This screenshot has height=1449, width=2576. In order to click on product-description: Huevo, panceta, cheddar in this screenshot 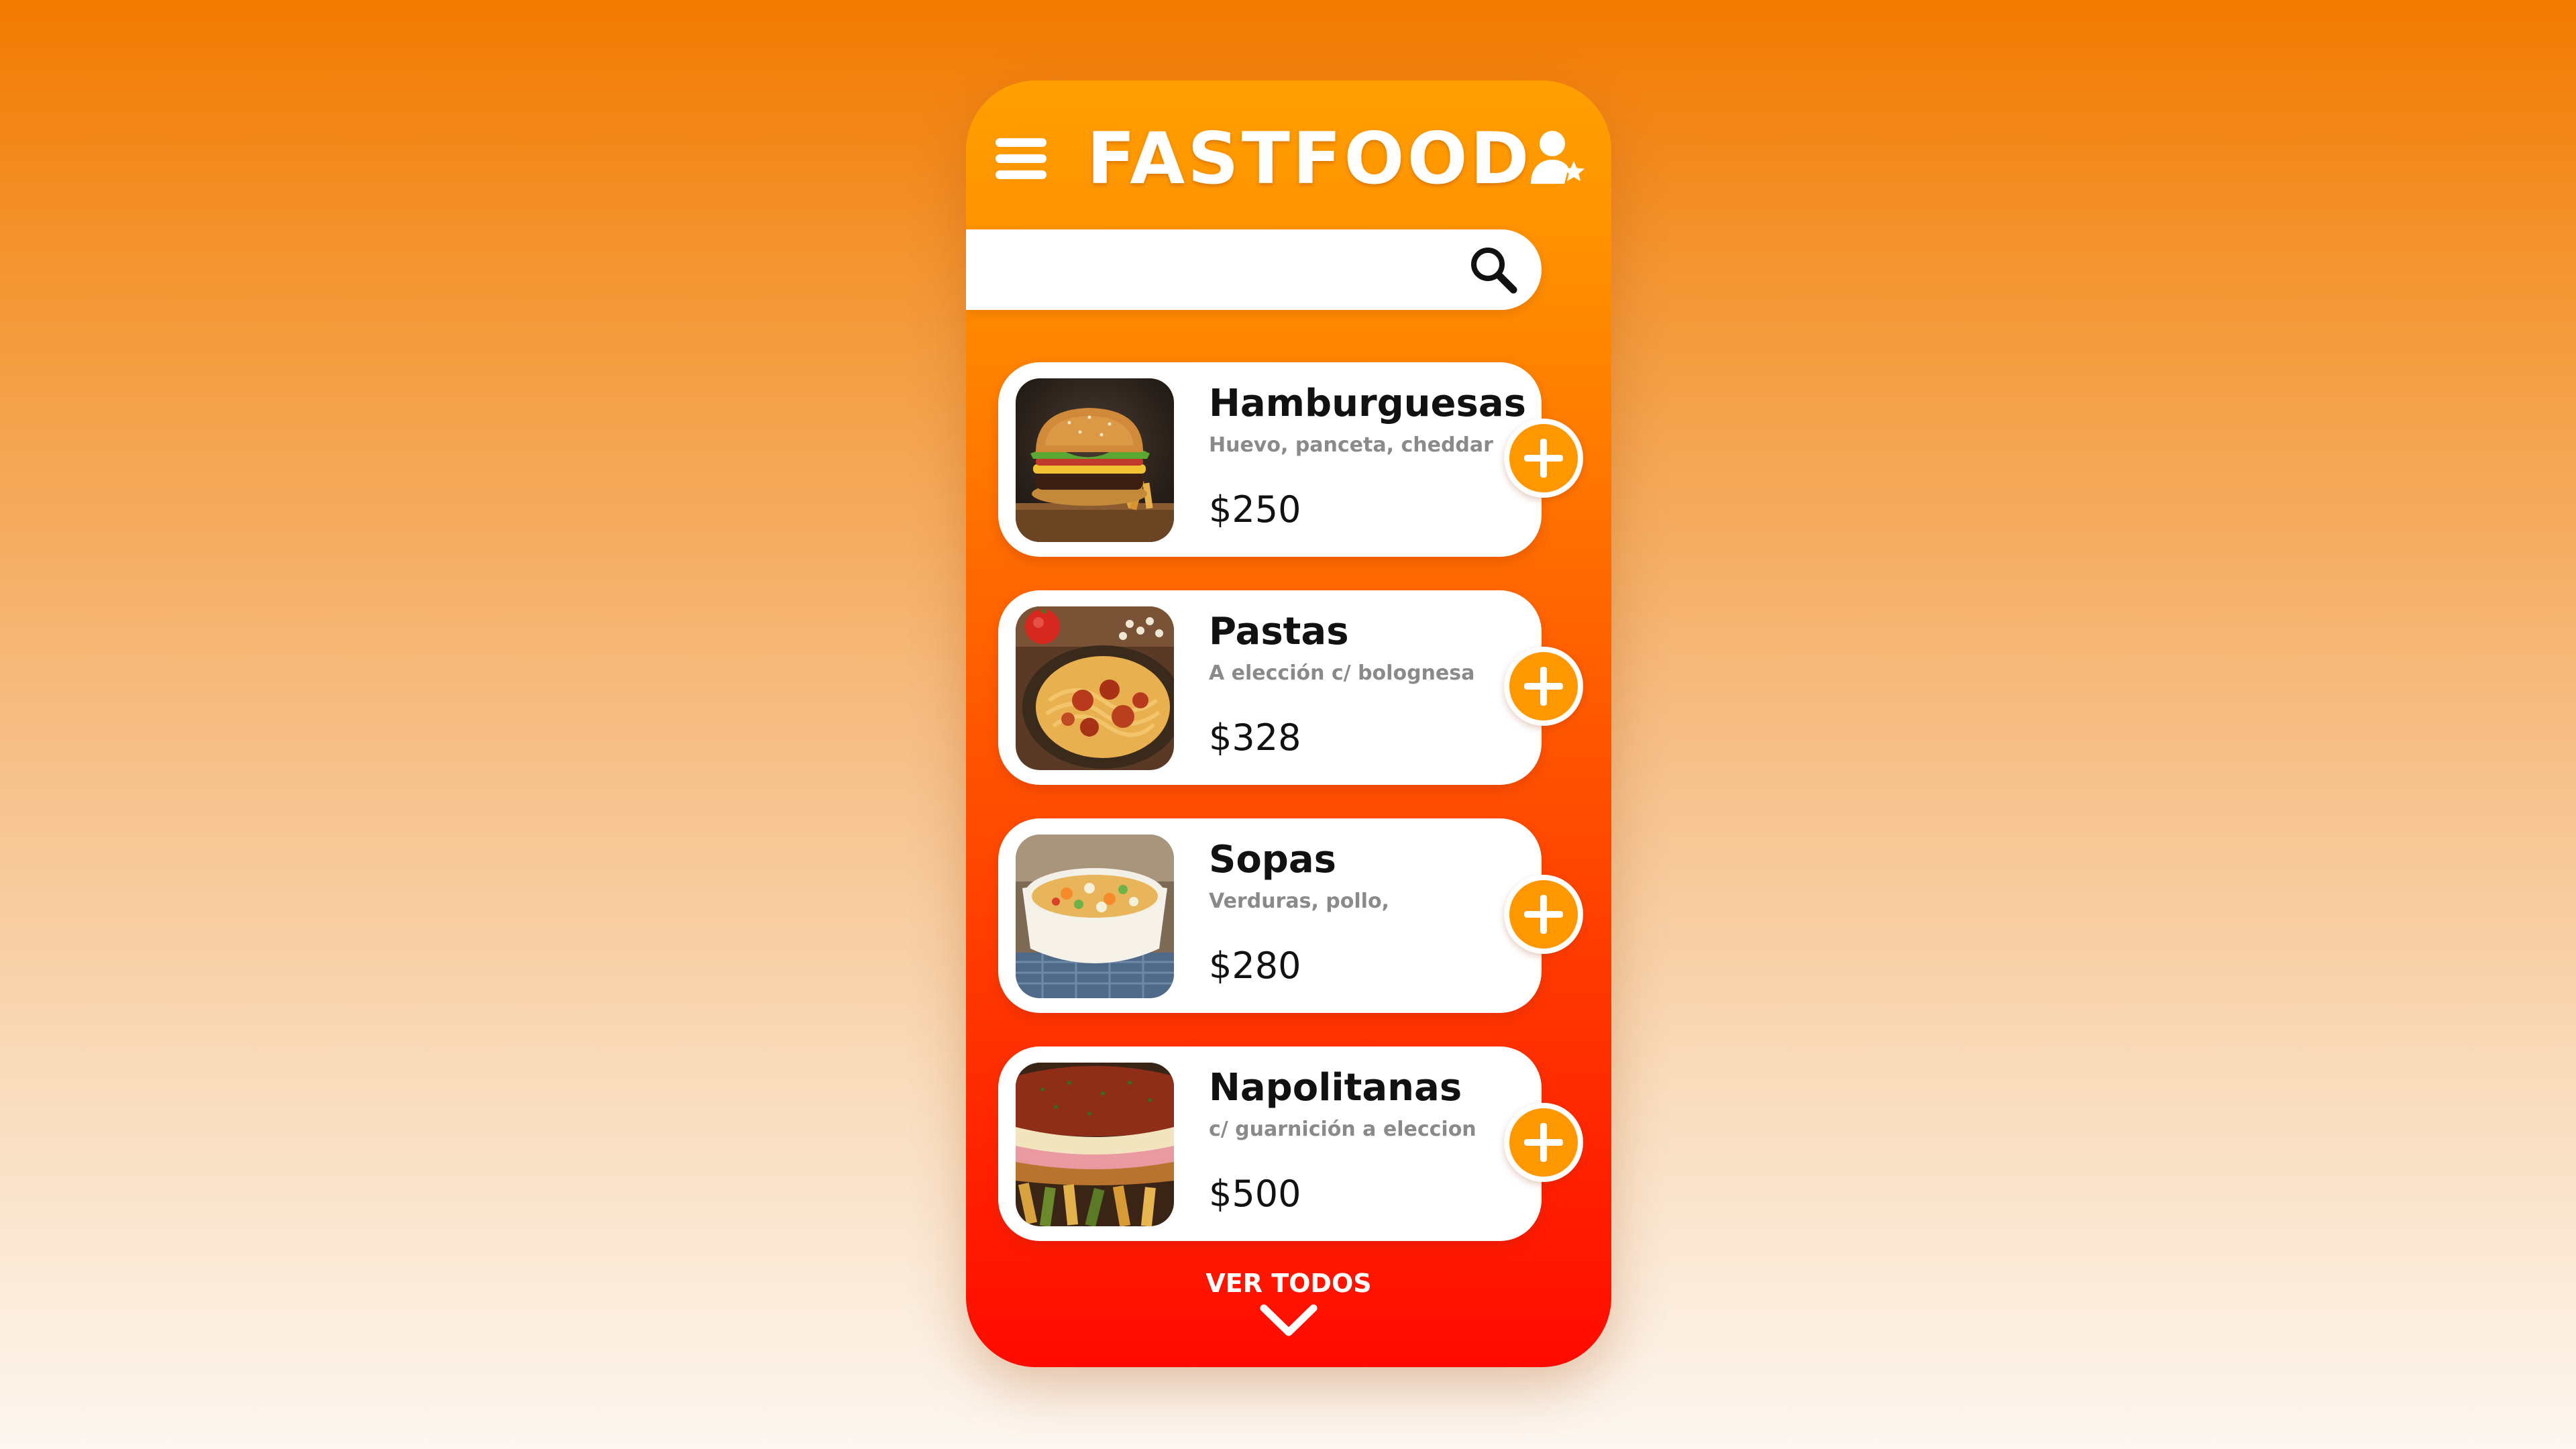, I will do `click(1351, 445)`.